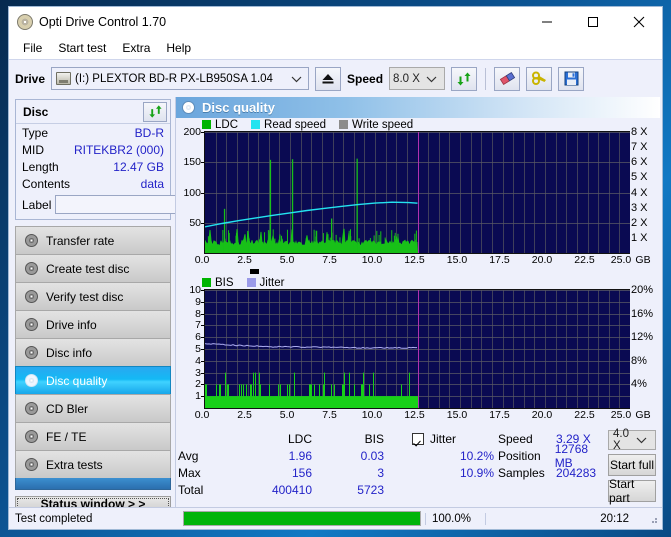  Describe the element at coordinates (93, 408) in the screenshot. I see `sidebar-item-cd-bler: CD Bler` at that location.